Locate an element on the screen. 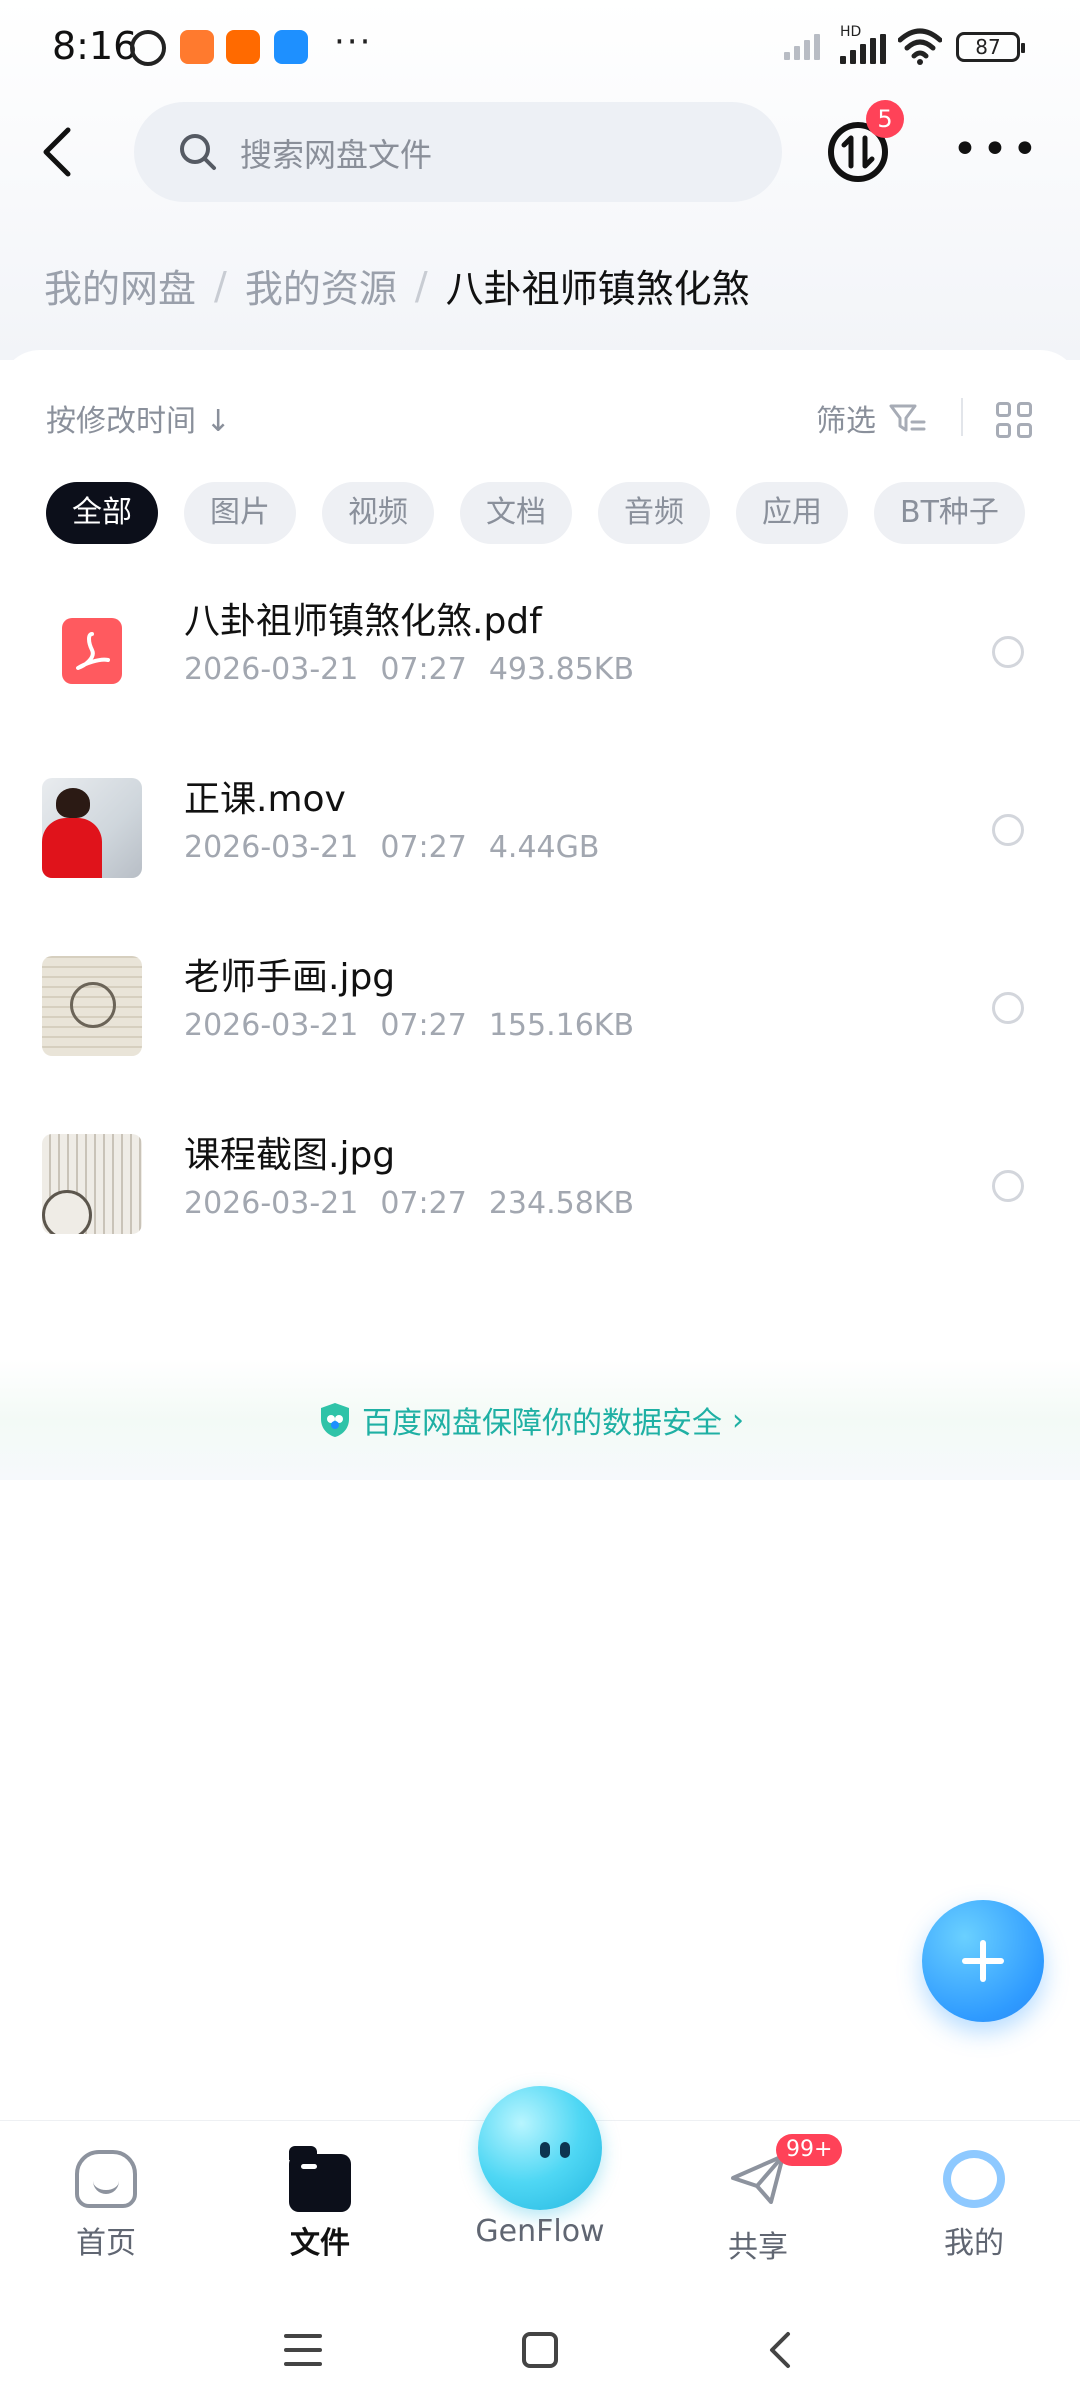  tab-share: 共享 is located at coordinates (758, 2208).